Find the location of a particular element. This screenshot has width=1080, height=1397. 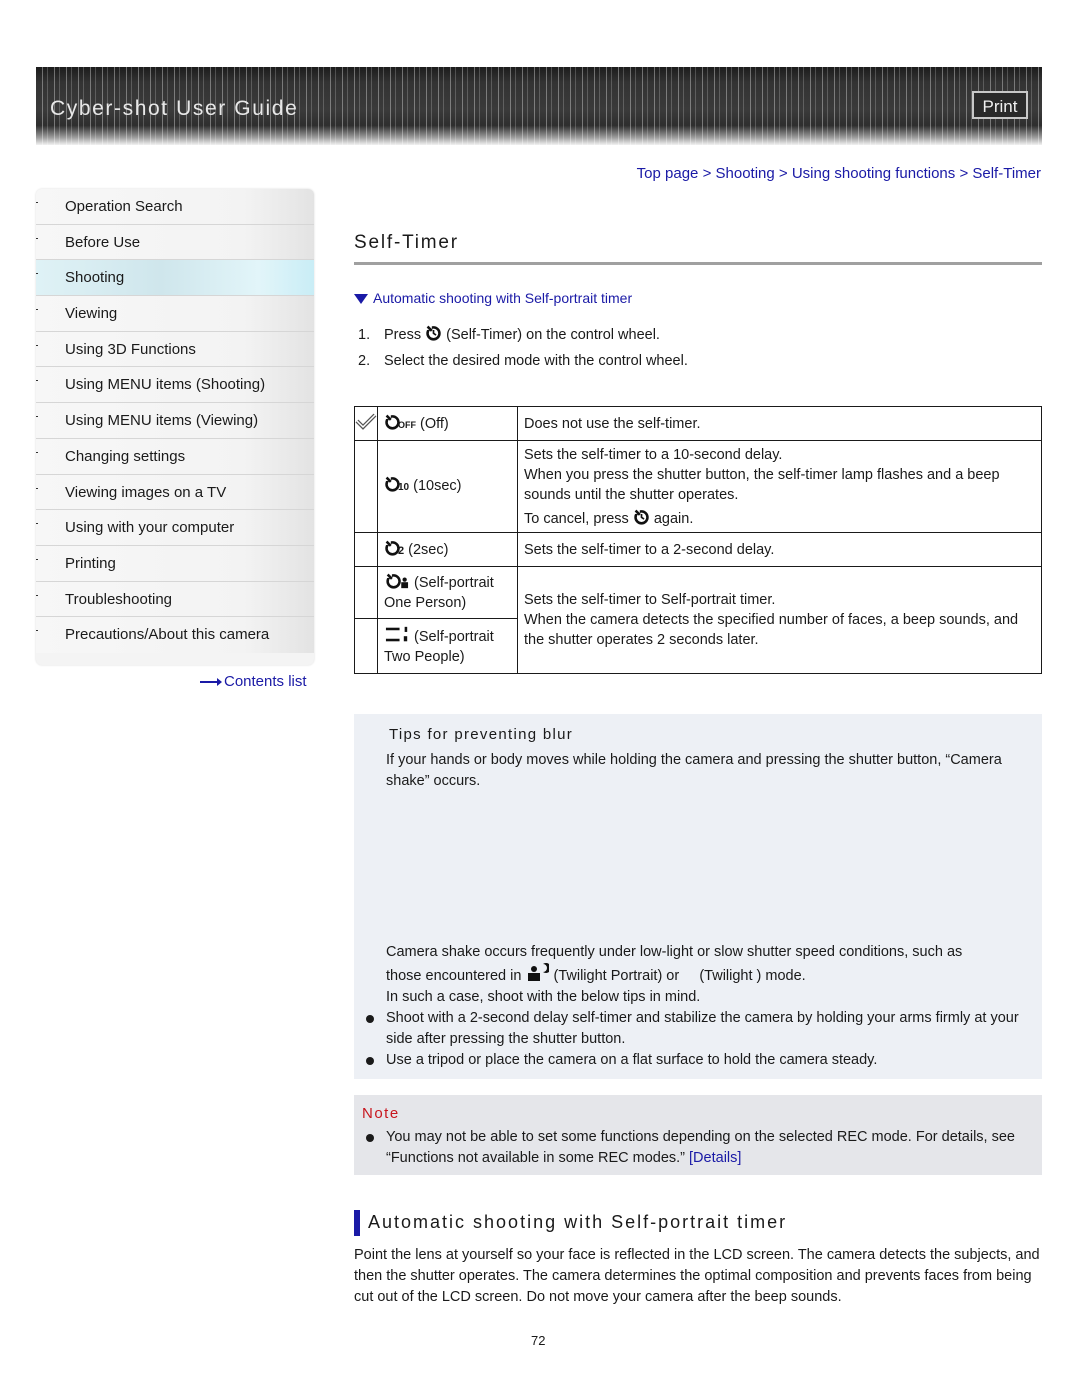

breadcrumb-shooting: Shooting is located at coordinates (745, 173).